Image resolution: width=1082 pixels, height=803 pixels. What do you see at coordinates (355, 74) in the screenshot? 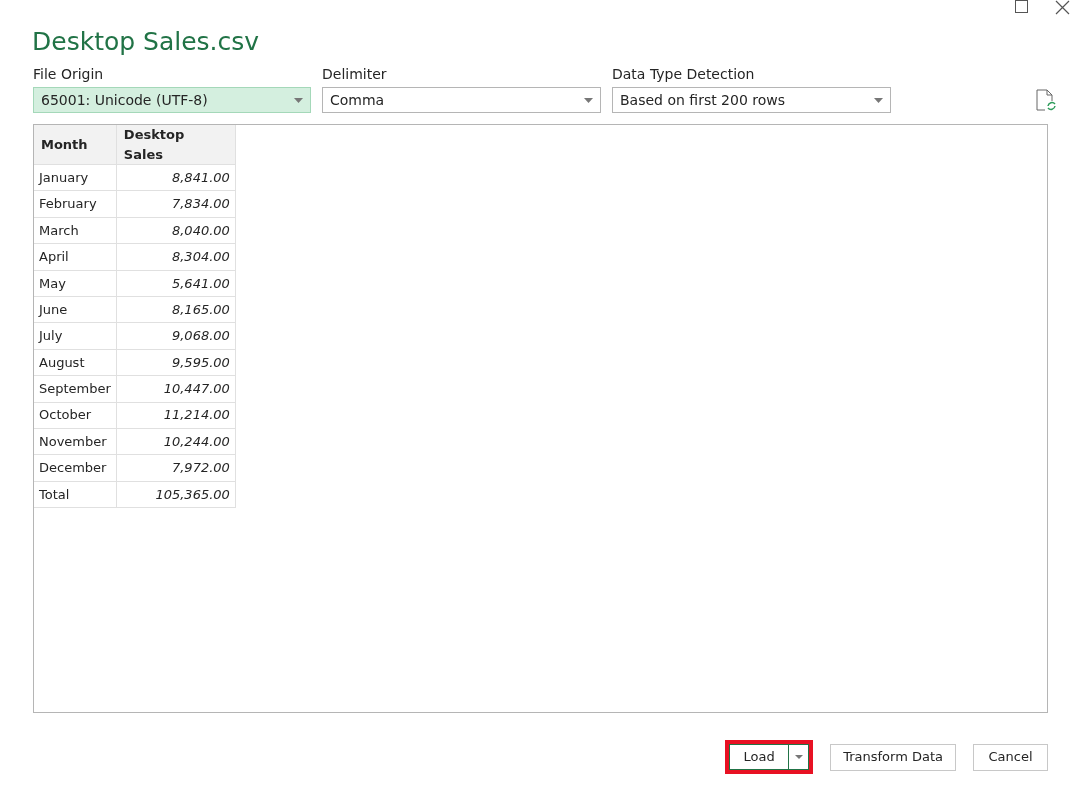
I see `field-label: Delimiter` at bounding box center [355, 74].